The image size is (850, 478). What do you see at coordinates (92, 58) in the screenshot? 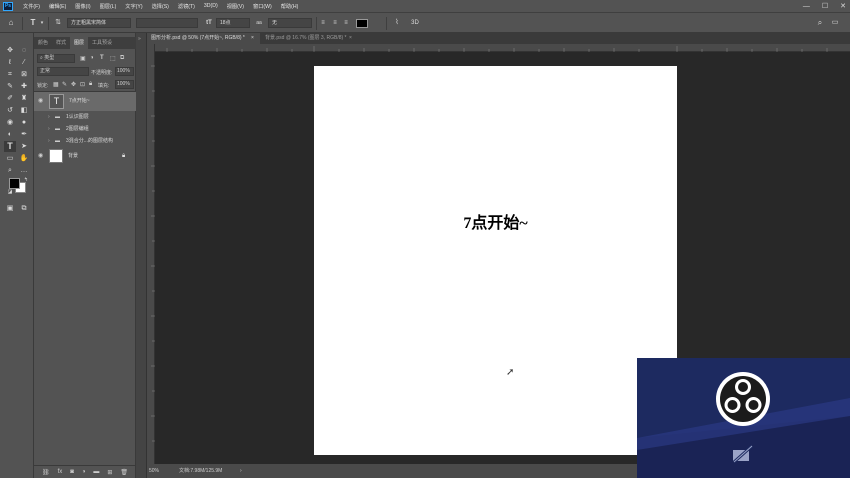
I see `filter-adjustment-icon: ◑` at bounding box center [92, 58].